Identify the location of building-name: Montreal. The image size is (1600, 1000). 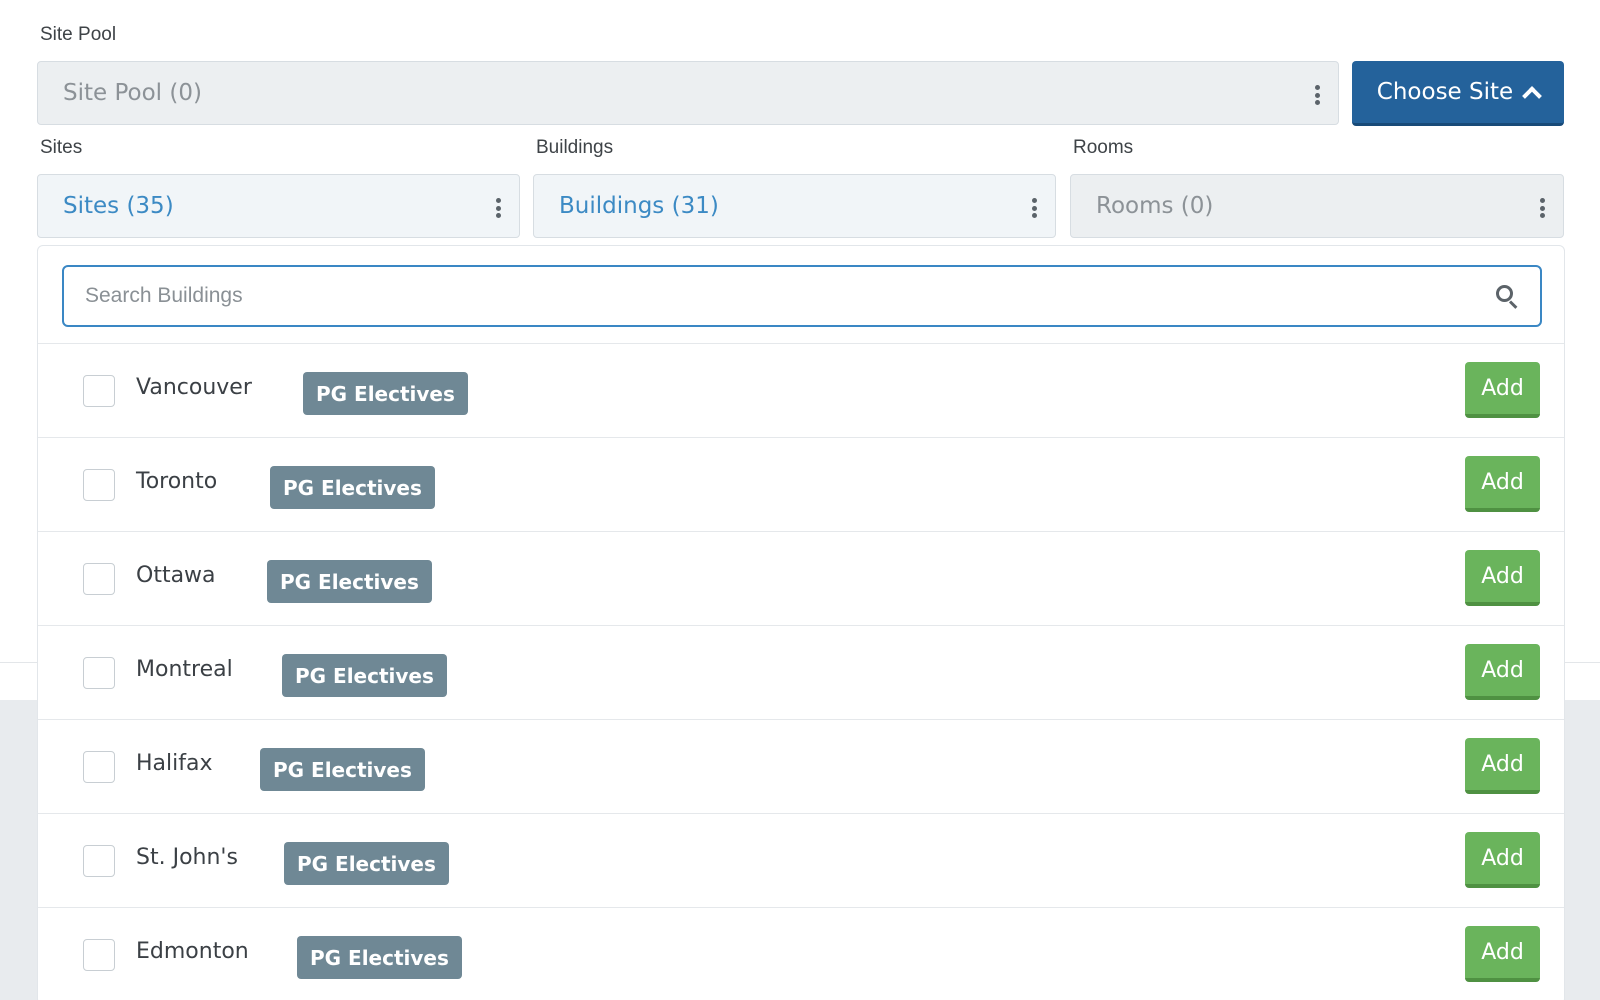
(184, 669).